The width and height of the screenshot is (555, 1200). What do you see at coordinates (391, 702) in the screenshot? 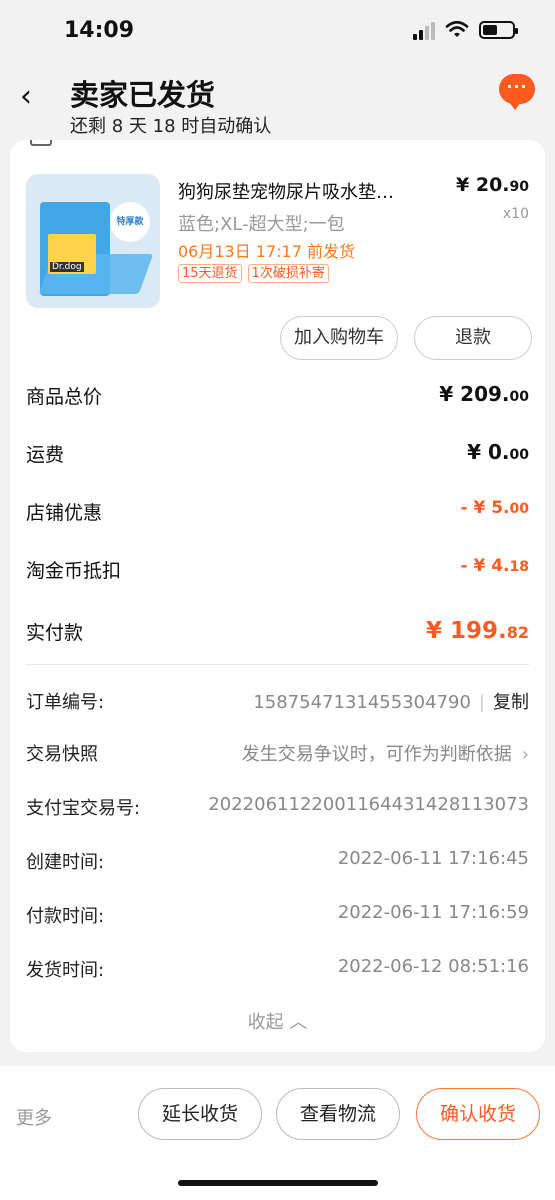
I see `order-number: 1587547131455304790 | 复制` at bounding box center [391, 702].